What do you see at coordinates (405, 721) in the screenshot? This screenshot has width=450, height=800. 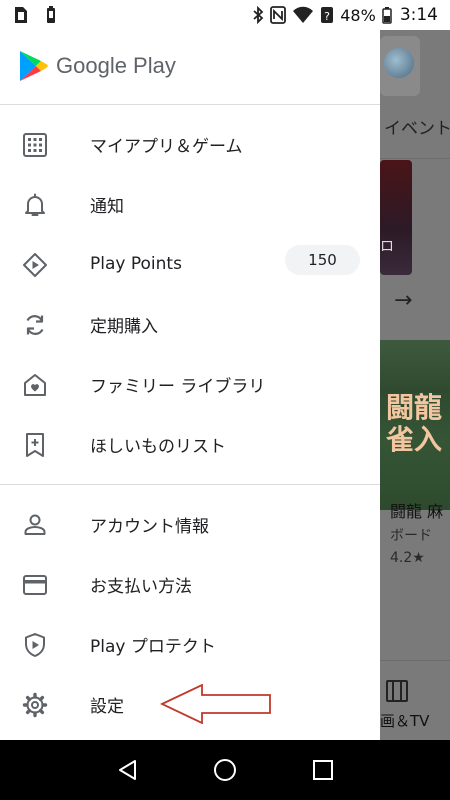 I see `background-bottom-tab-label: 画＆TV` at bounding box center [405, 721].